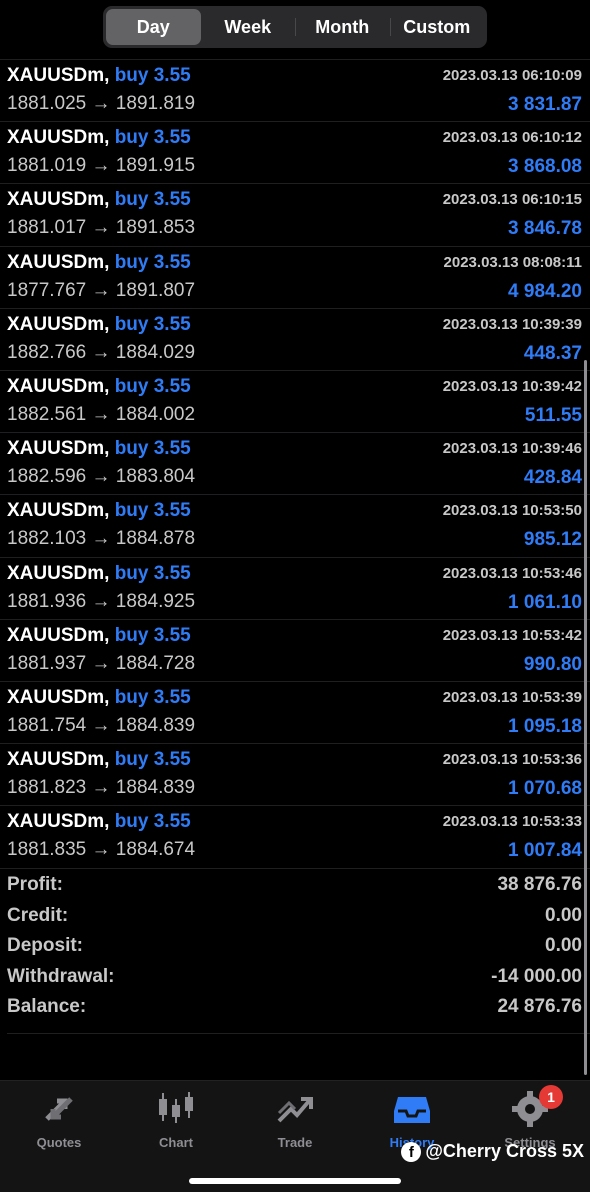 This screenshot has height=1192, width=590. Describe the element at coordinates (101, 414) in the screenshot. I see `deal-prices: 1882.561 → 1884.002` at that location.